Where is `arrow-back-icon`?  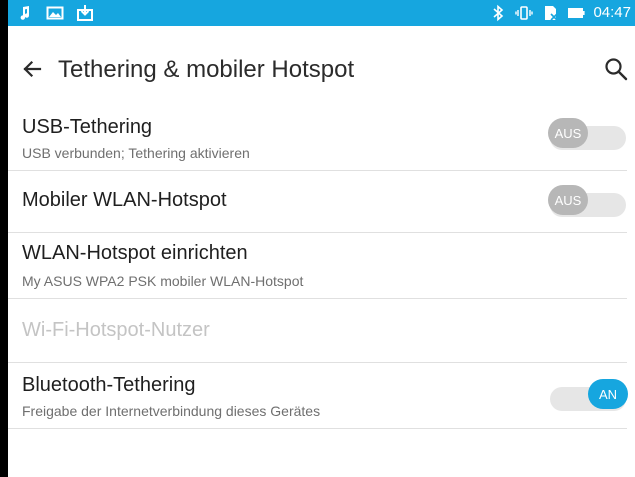 arrow-back-icon is located at coordinates (33, 69).